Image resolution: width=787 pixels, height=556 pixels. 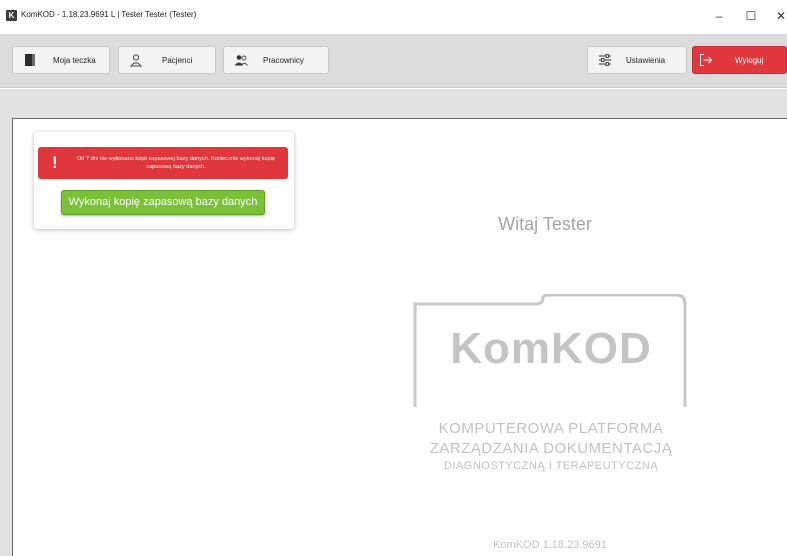 I want to click on book-icon, so click(x=30, y=60).